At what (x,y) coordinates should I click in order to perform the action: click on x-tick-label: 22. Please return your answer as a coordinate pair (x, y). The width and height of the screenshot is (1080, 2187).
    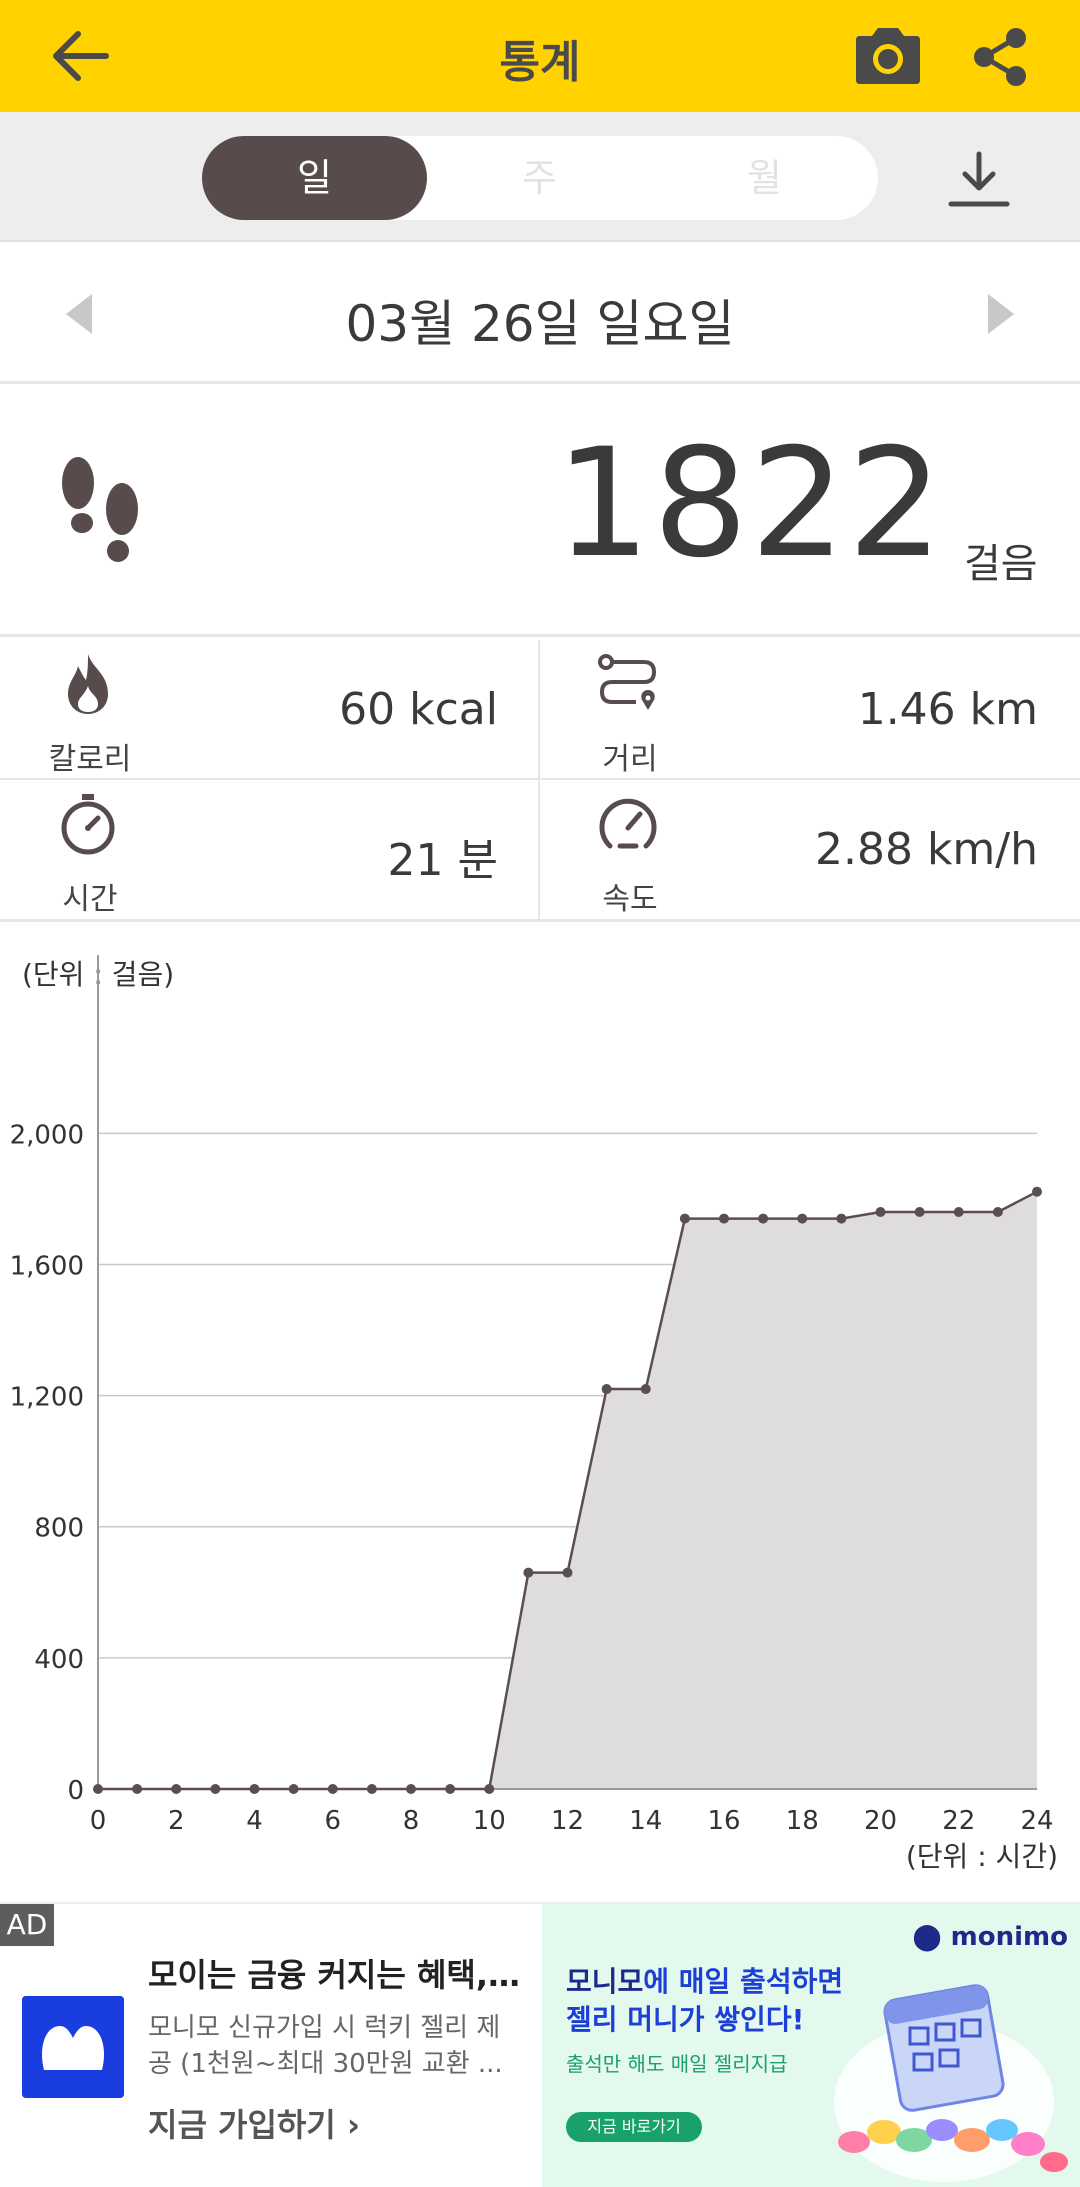
    Looking at the image, I should click on (958, 1821).